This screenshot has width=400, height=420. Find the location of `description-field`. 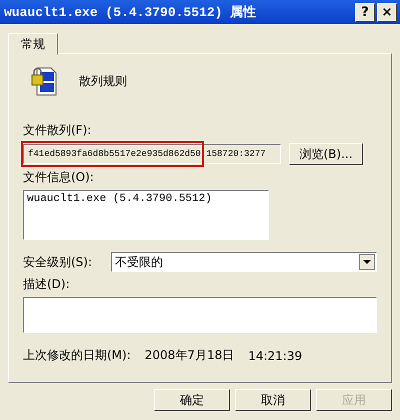

description-field is located at coordinates (200, 315).